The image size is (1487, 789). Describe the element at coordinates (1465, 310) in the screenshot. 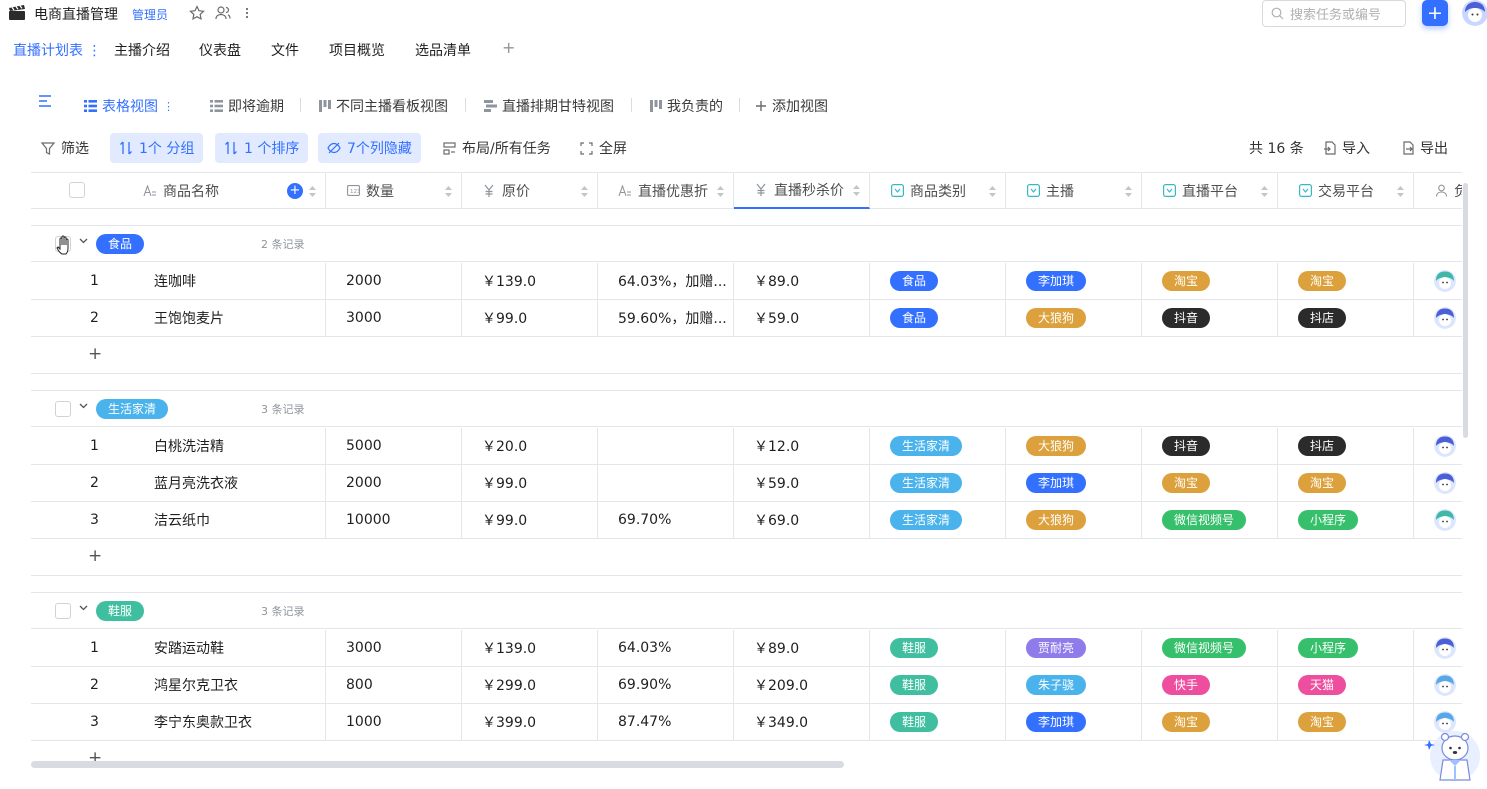

I see `vertical-scrollbar` at that location.